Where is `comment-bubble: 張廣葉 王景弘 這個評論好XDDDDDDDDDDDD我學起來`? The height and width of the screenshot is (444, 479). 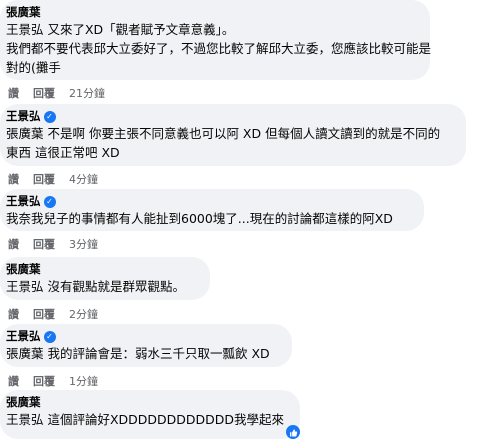
comment-bubble: 張廣葉 王景弘 這個評論好XDDDDDDDDDDDD我學起來 is located at coordinates (150, 414).